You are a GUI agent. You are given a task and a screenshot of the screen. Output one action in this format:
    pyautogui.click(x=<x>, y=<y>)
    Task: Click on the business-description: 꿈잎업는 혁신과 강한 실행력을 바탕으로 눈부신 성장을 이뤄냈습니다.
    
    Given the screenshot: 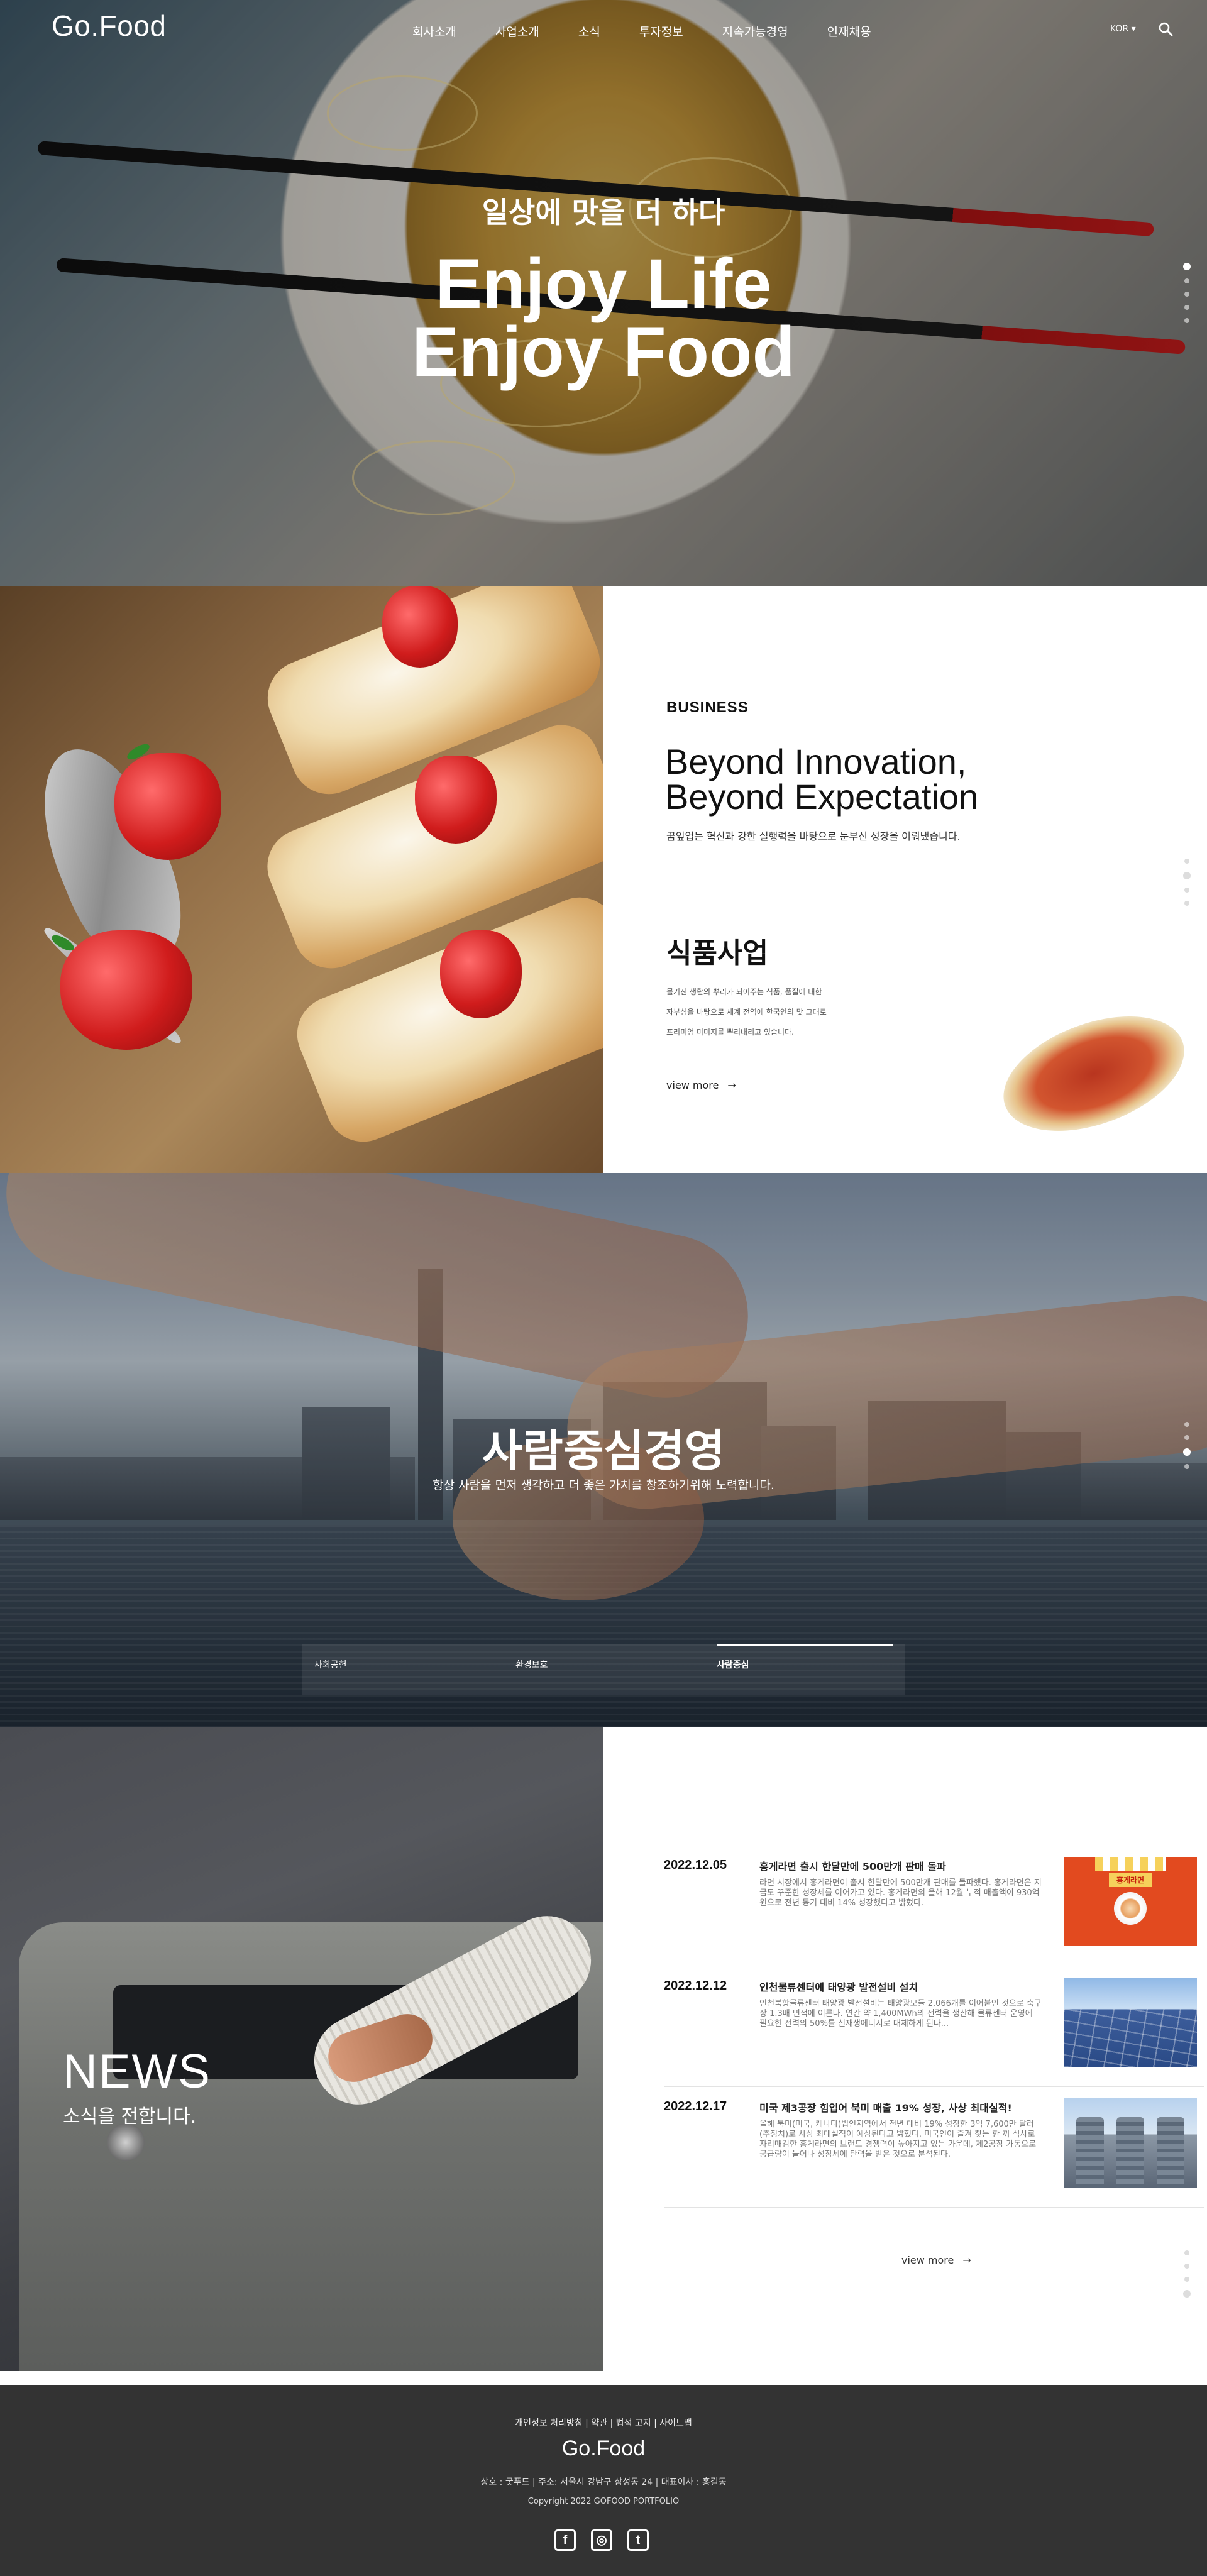 What is the action you would take?
    pyautogui.click(x=813, y=836)
    